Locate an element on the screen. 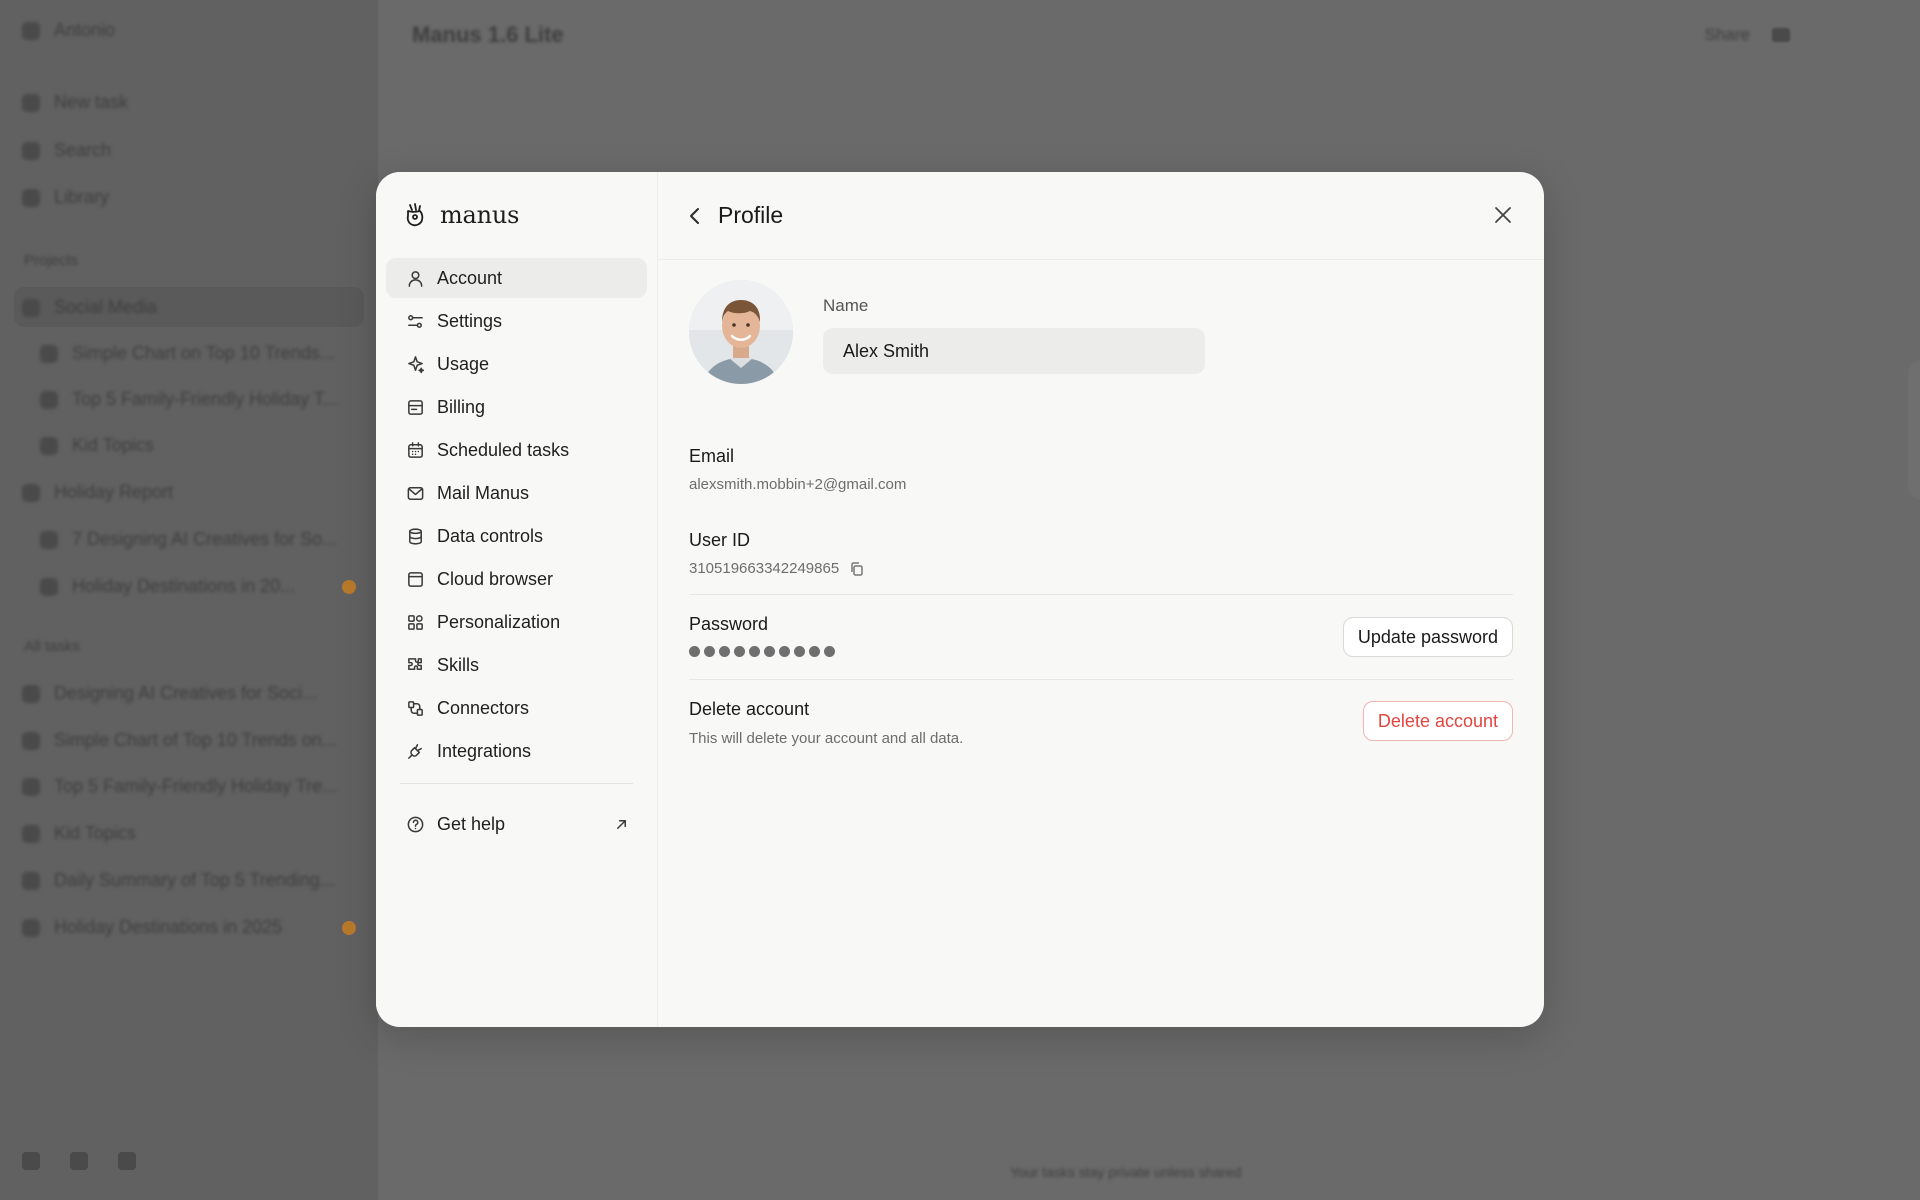 The image size is (1920, 1200). user-id-row: 310519663342249865 is located at coordinates (777, 568).